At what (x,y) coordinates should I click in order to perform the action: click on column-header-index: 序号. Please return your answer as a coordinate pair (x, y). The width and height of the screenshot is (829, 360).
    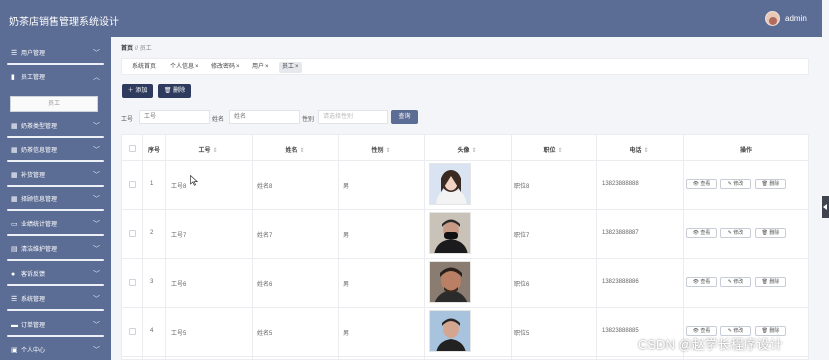
    Looking at the image, I should click on (154, 149).